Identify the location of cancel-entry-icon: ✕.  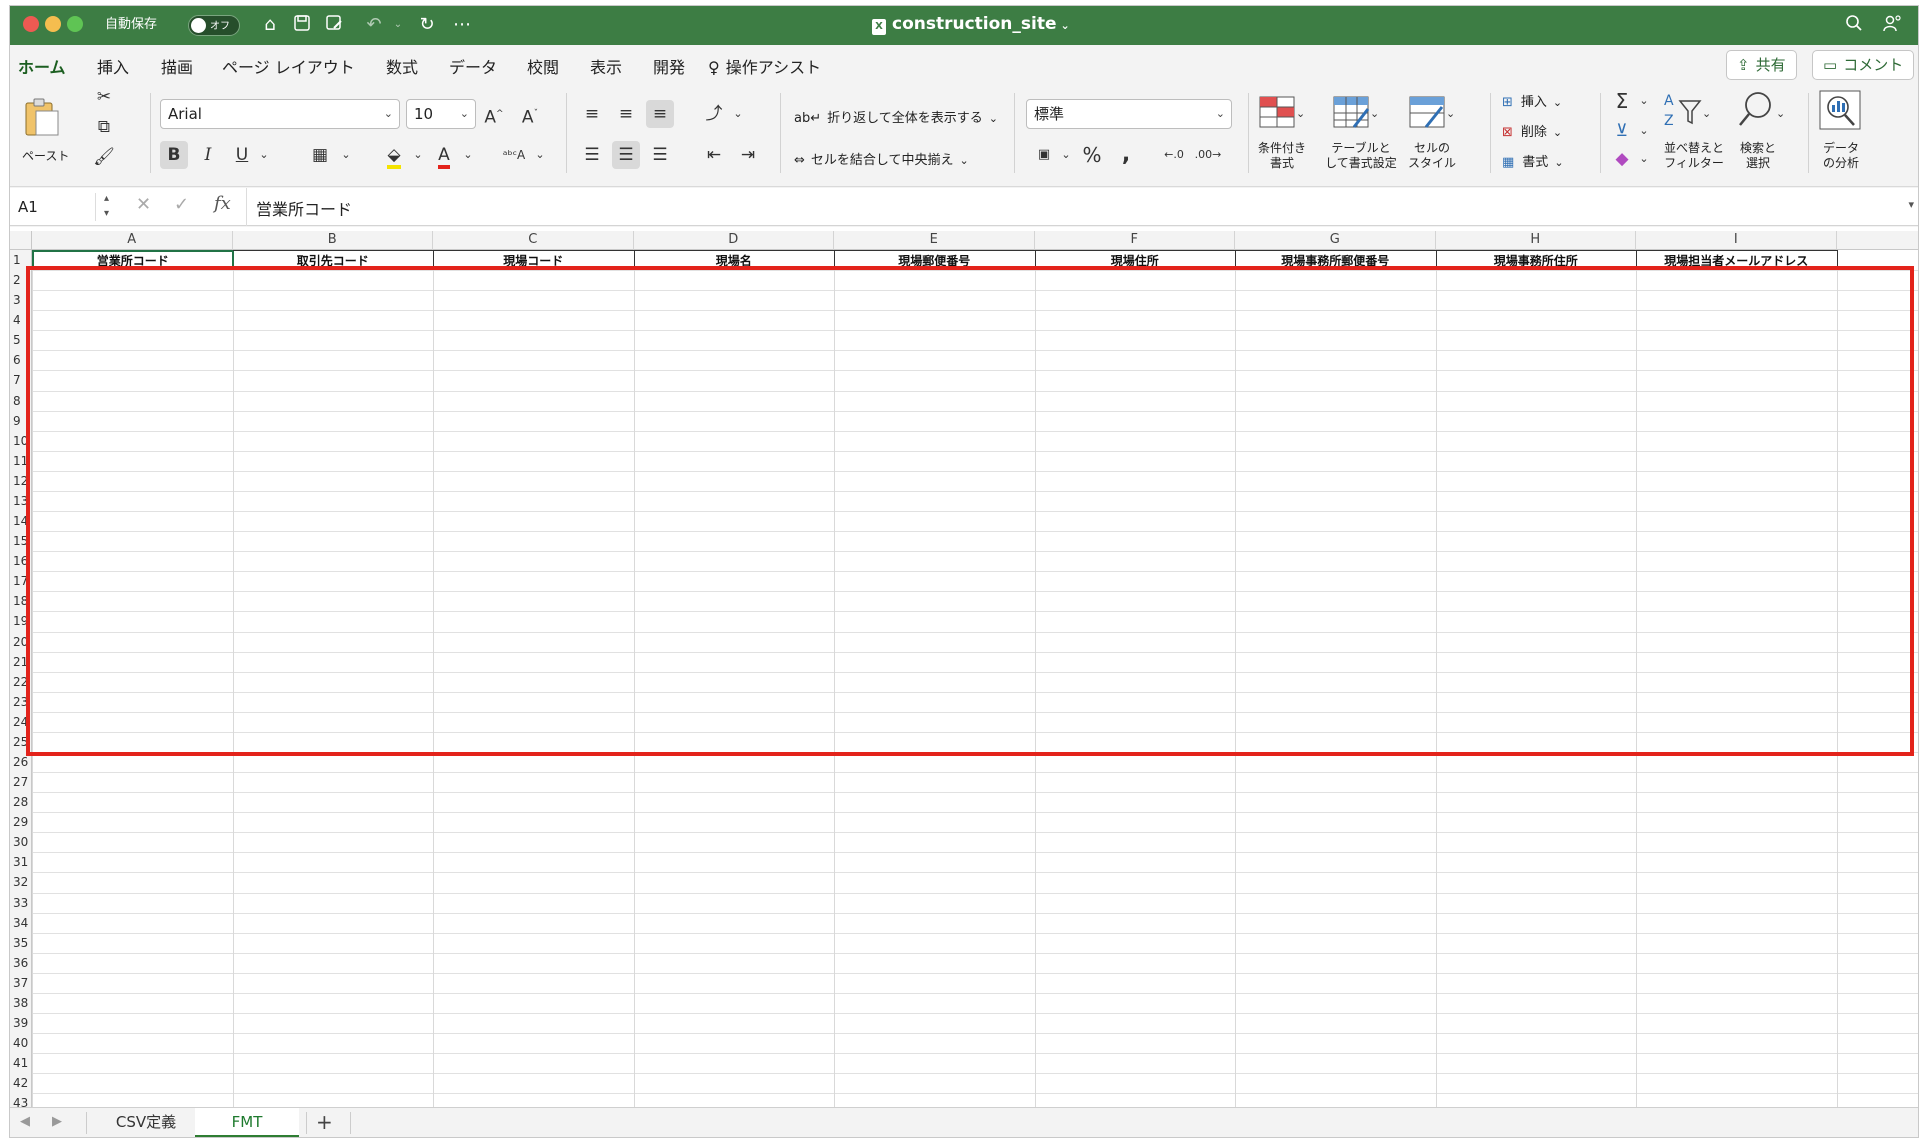
(143, 204).